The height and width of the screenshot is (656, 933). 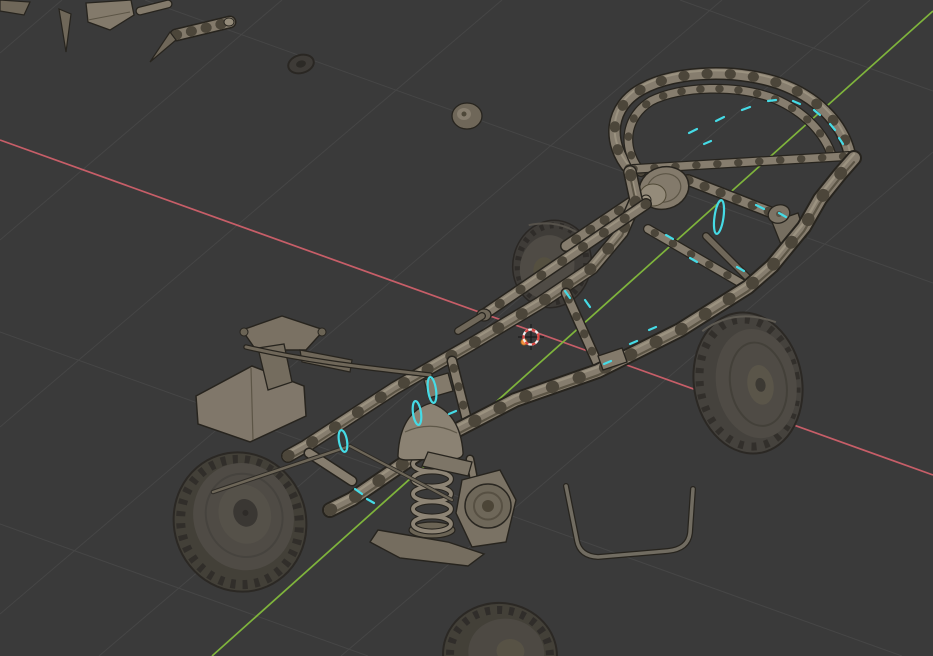 I want to click on rotor-hub, so click(x=488, y=506).